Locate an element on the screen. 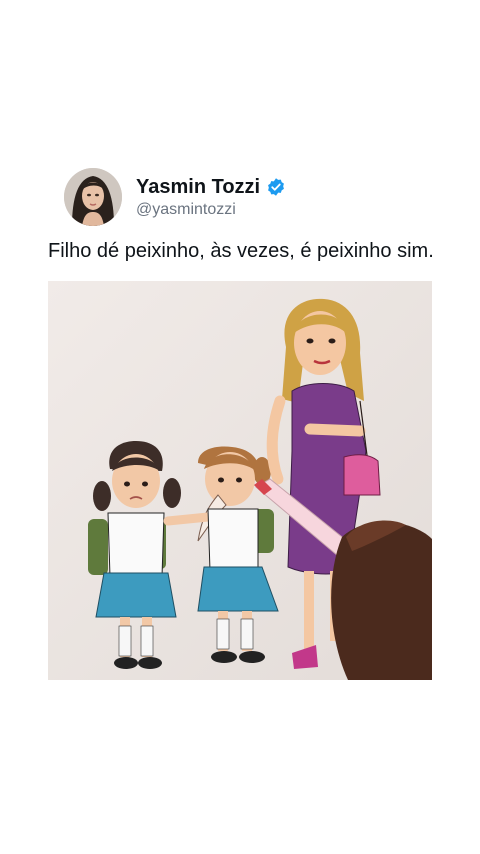  tweet-header: Yasmin Tozzi @yasmintozzi is located at coordinates (175, 197).